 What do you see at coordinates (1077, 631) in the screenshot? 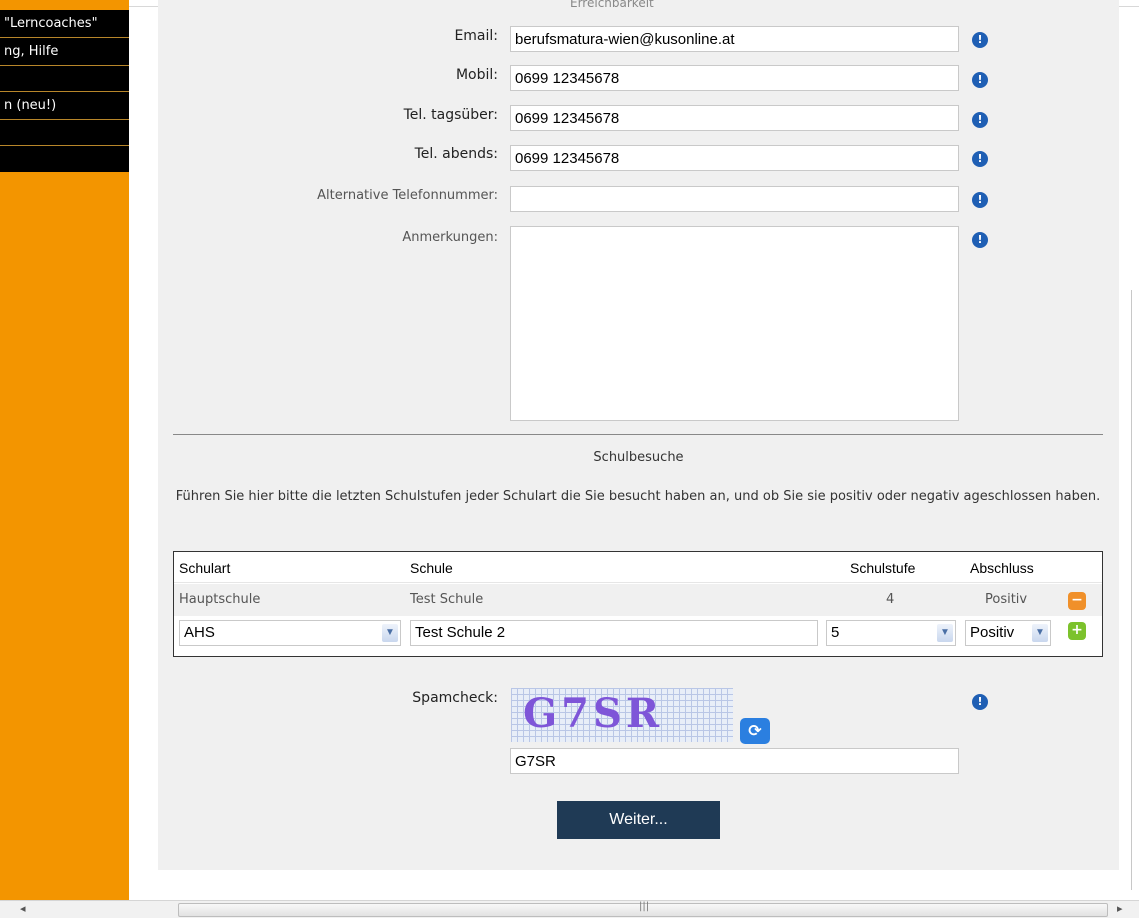
I see `add-row-icon: +` at bounding box center [1077, 631].